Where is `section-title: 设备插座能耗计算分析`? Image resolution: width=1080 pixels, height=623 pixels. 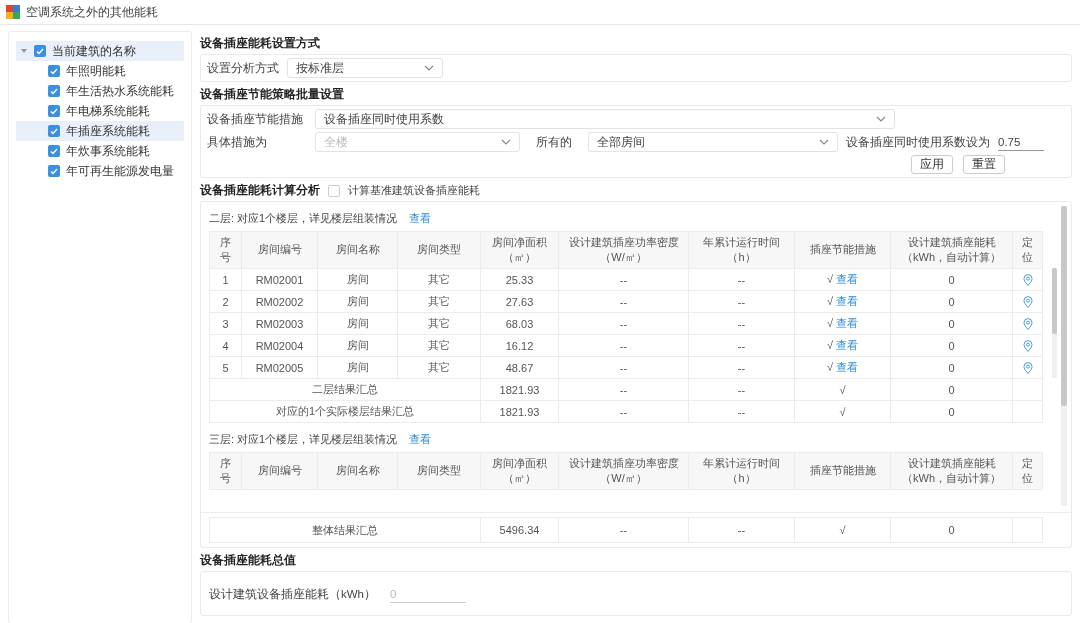 section-title: 设备插座能耗计算分析 is located at coordinates (260, 190).